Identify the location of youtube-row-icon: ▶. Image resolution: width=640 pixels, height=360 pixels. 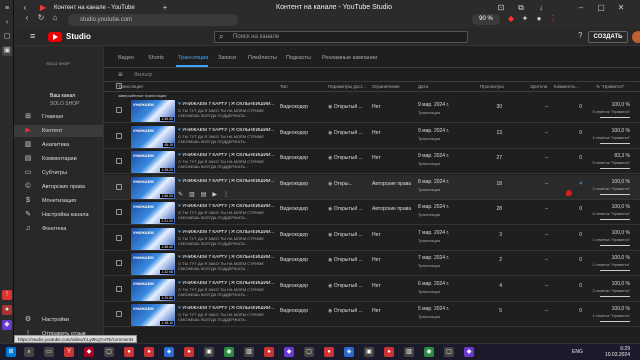
(217, 195).